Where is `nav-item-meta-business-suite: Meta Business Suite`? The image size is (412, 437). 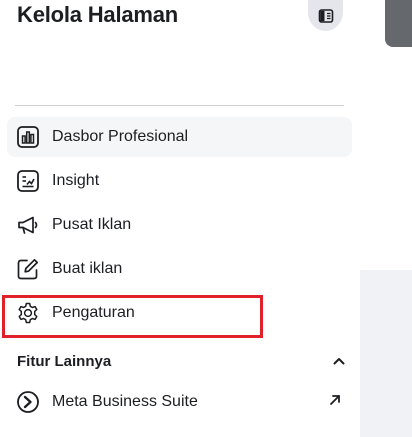
nav-item-meta-business-suite: Meta Business Suite is located at coordinates (179, 402).